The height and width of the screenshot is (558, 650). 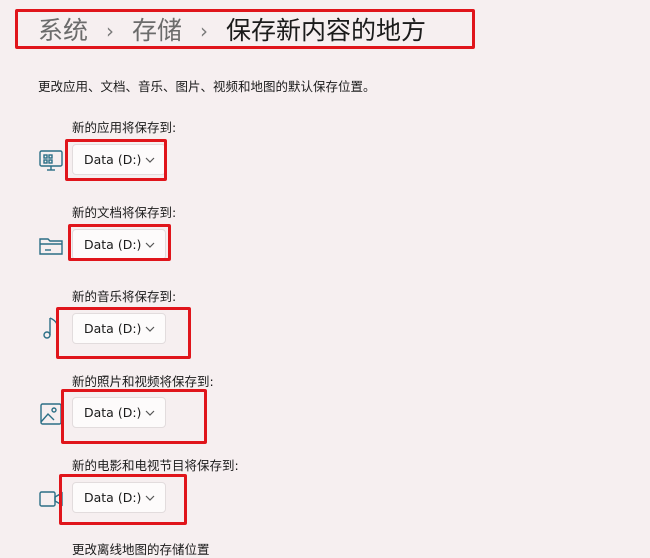 What do you see at coordinates (326, 30) in the screenshot?
I see `page-title: 保存新内容的地方` at bounding box center [326, 30].